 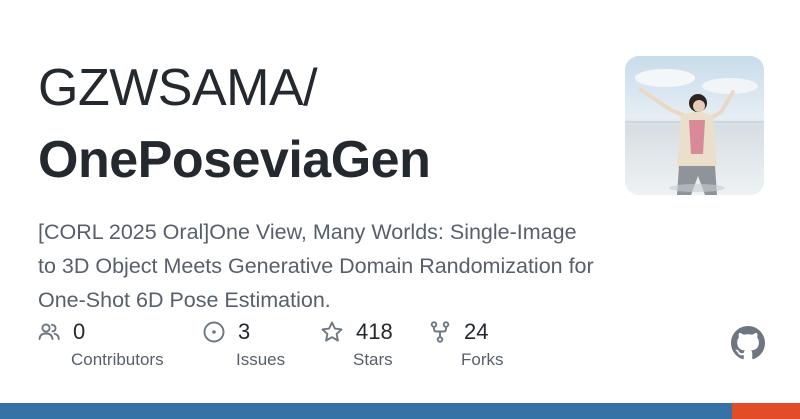 What do you see at coordinates (49, 332) in the screenshot?
I see `people-icon` at bounding box center [49, 332].